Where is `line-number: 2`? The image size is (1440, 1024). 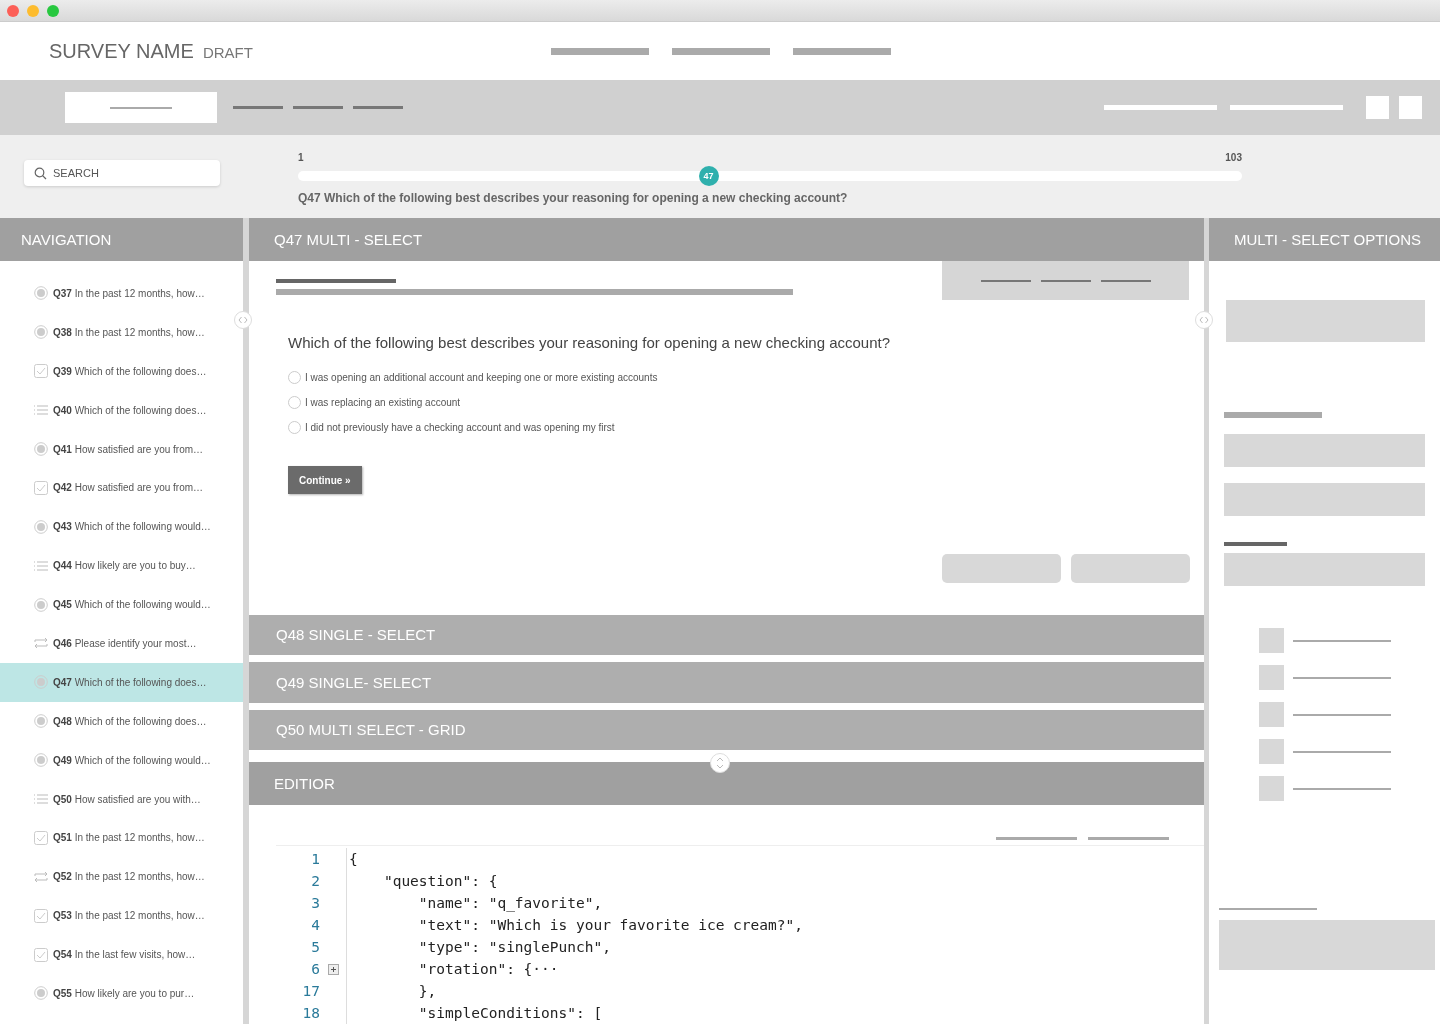 line-number: 2 is located at coordinates (315, 881).